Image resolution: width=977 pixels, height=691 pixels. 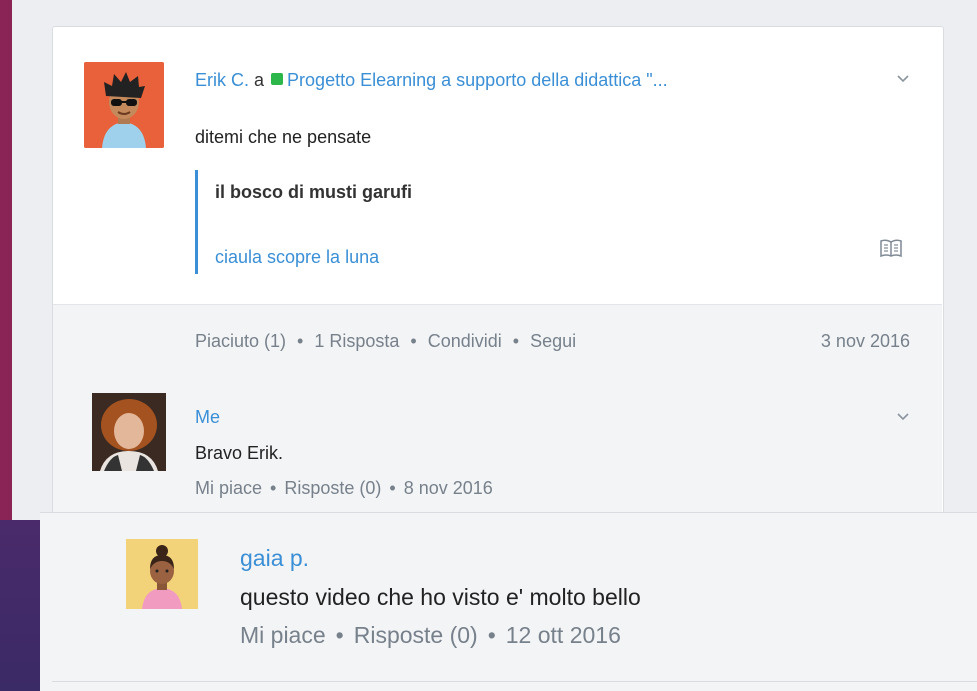 What do you see at coordinates (891, 250) in the screenshot?
I see `book-icon` at bounding box center [891, 250].